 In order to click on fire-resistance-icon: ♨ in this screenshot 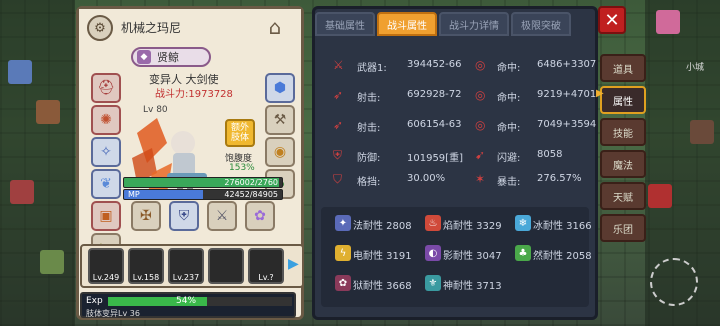, I will do `click(433, 223)`.